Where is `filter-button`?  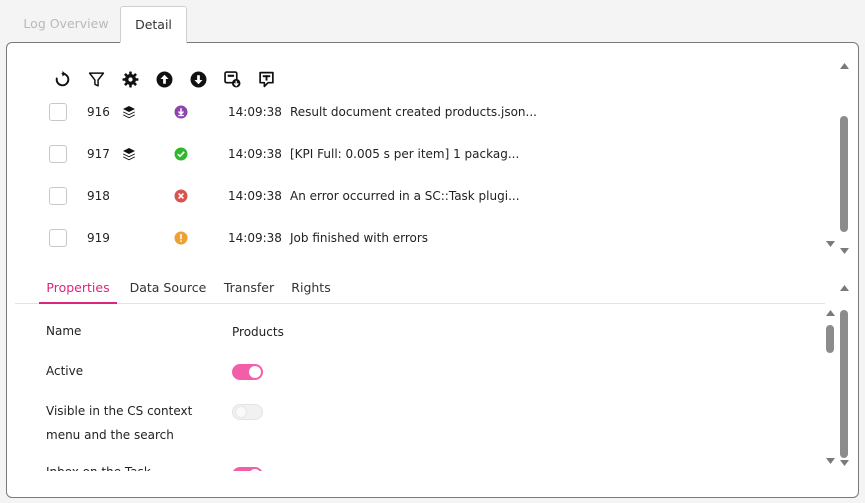
filter-button is located at coordinates (96, 79).